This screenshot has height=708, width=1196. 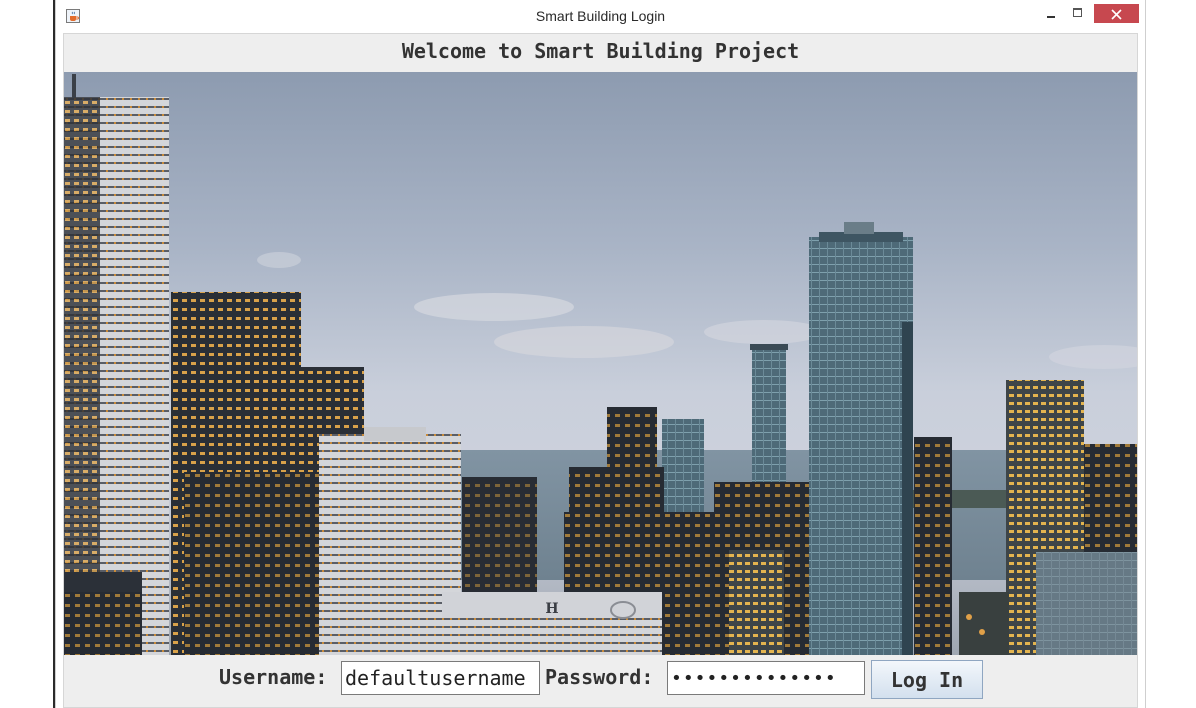 I want to click on username-field, so click(x=440, y=678).